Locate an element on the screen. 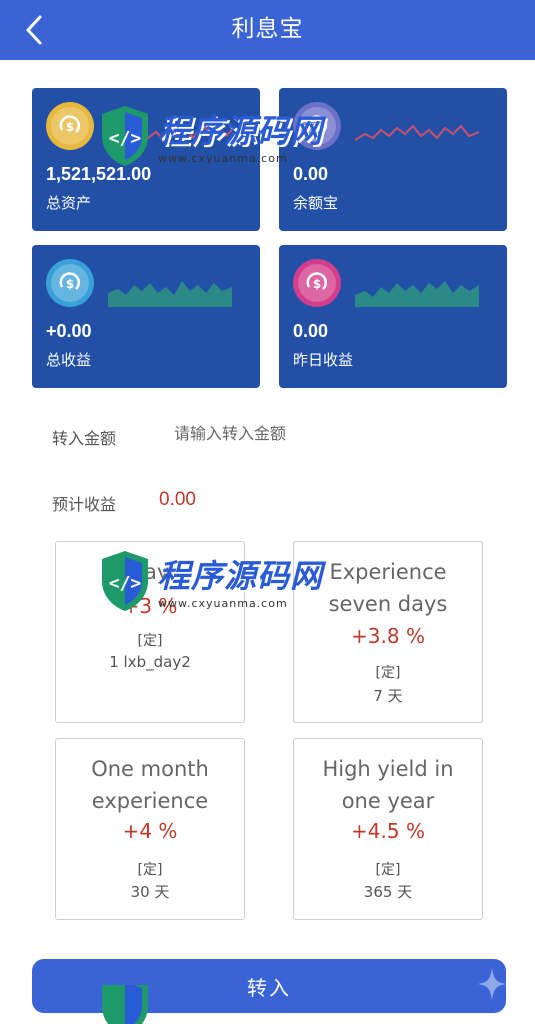 The image size is (535, 1024). card-label: 余额宝 is located at coordinates (316, 203).